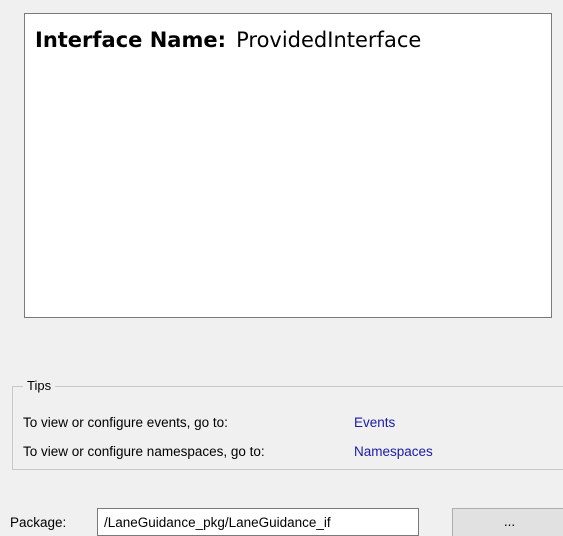  I want to click on tip-text-namespaces: To view or configure namespaces, go to:, so click(144, 451).